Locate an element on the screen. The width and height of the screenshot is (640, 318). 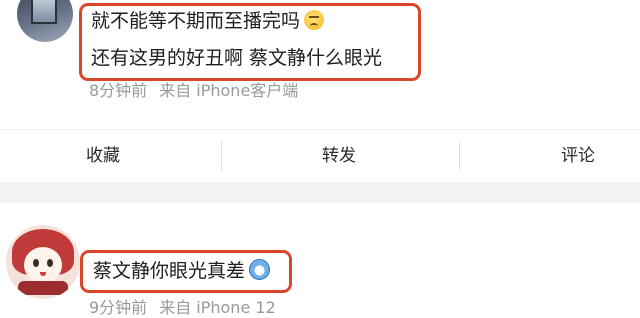
forward-button: 转发 is located at coordinates (339, 156).